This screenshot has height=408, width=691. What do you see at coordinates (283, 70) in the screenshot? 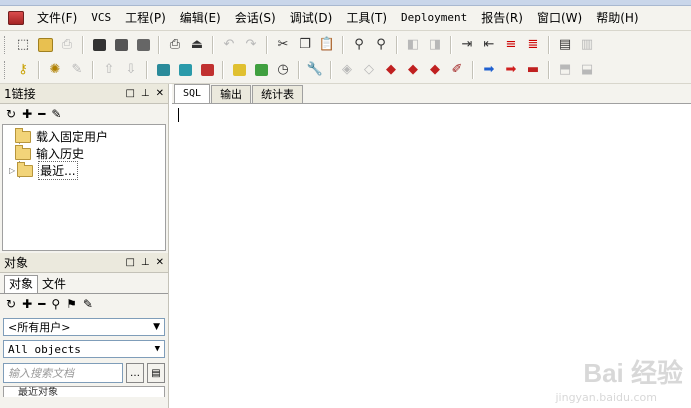
I see `clock-icon: ◷` at bounding box center [283, 70].